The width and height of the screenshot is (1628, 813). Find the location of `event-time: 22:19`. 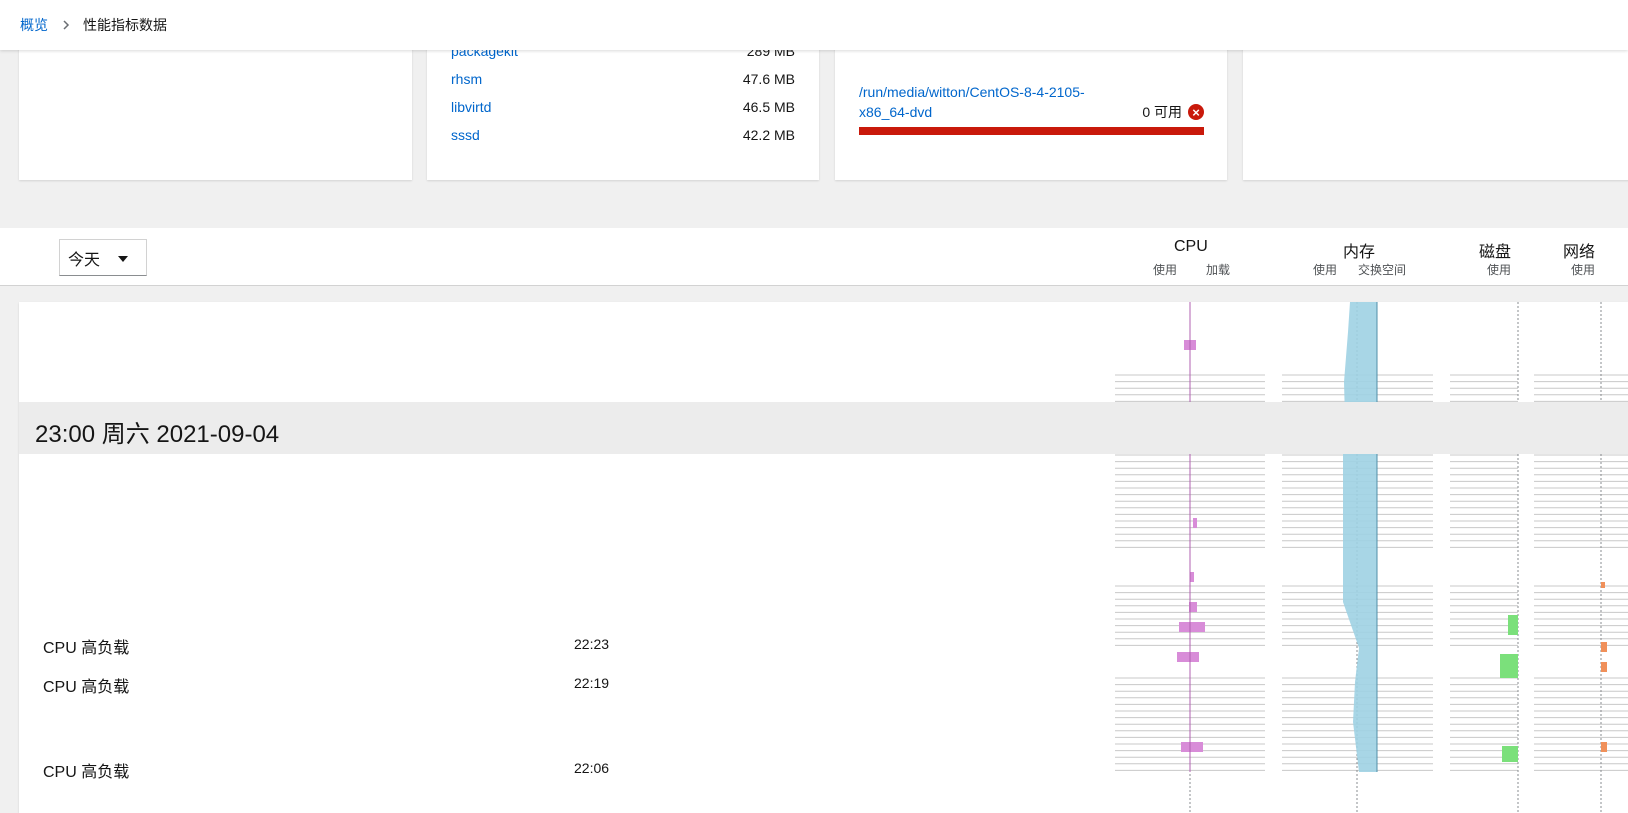

event-time: 22:19 is located at coordinates (592, 683).